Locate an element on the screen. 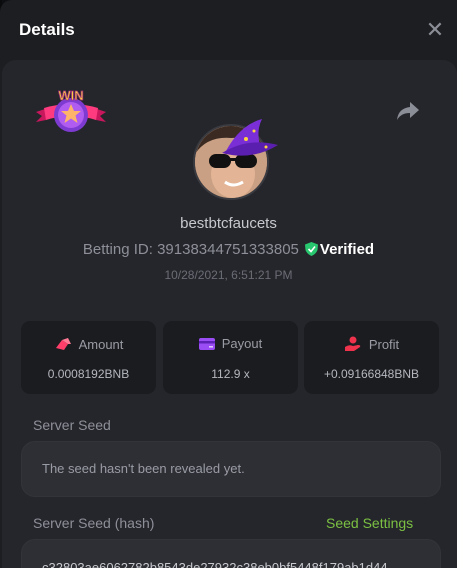 The width and height of the screenshot is (457, 568). profit-label: Profit is located at coordinates (384, 344).